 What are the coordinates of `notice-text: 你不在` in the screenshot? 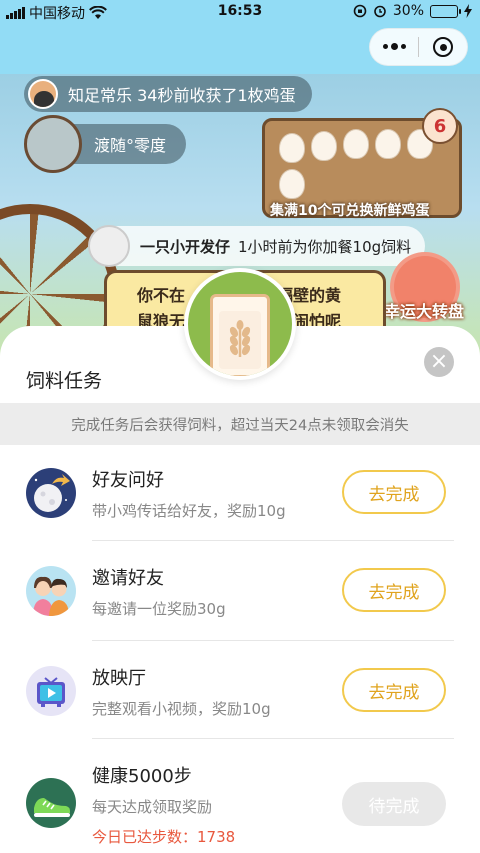 It's located at (161, 295).